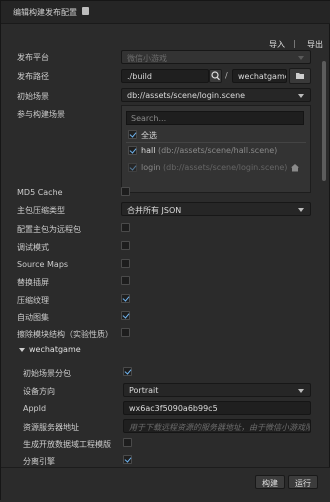 Image resolution: width=330 pixels, height=502 pixels. I want to click on source-maps-label: Source Maps, so click(43, 264).